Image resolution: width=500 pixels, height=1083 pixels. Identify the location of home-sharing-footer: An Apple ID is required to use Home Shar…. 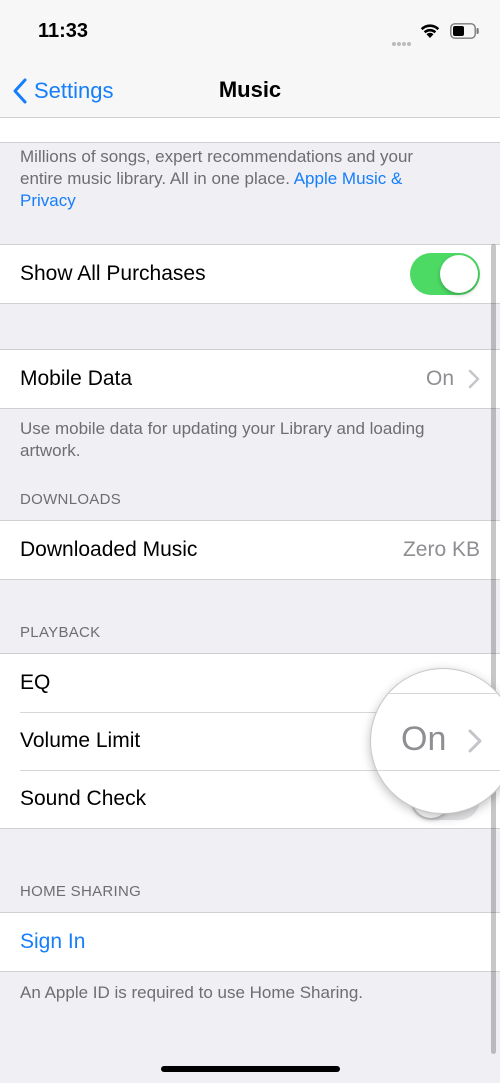
(192, 992).